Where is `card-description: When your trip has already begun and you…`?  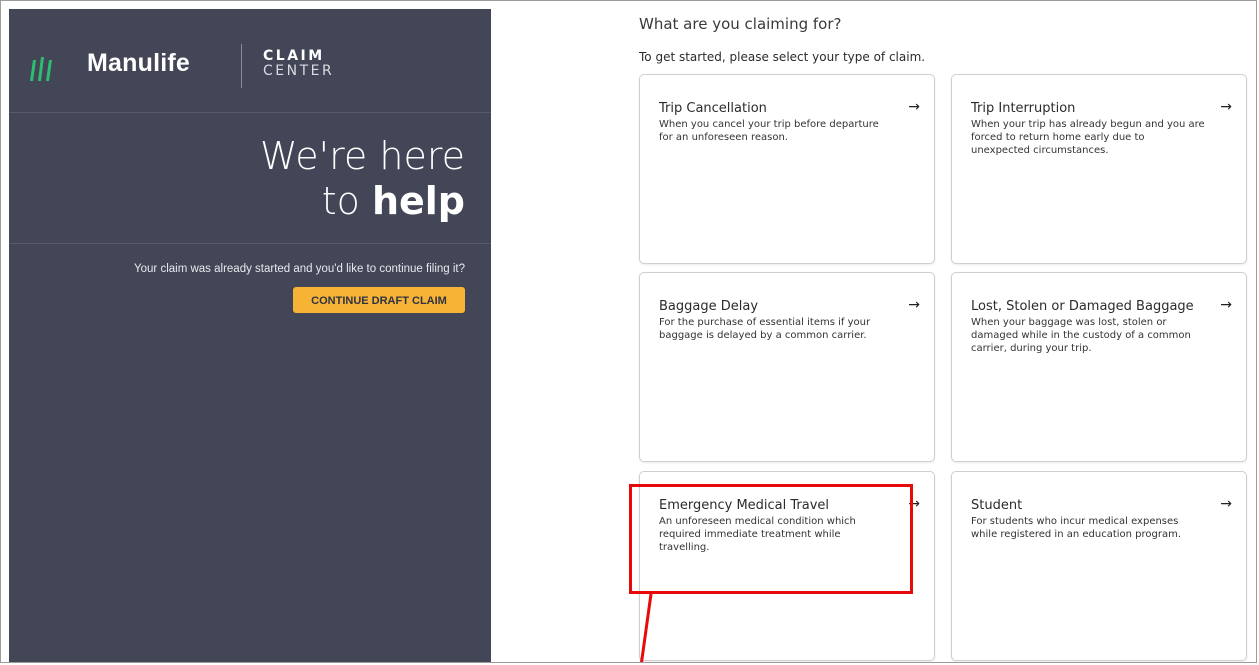 card-description: When your trip has already begun and you… is located at coordinates (1088, 137).